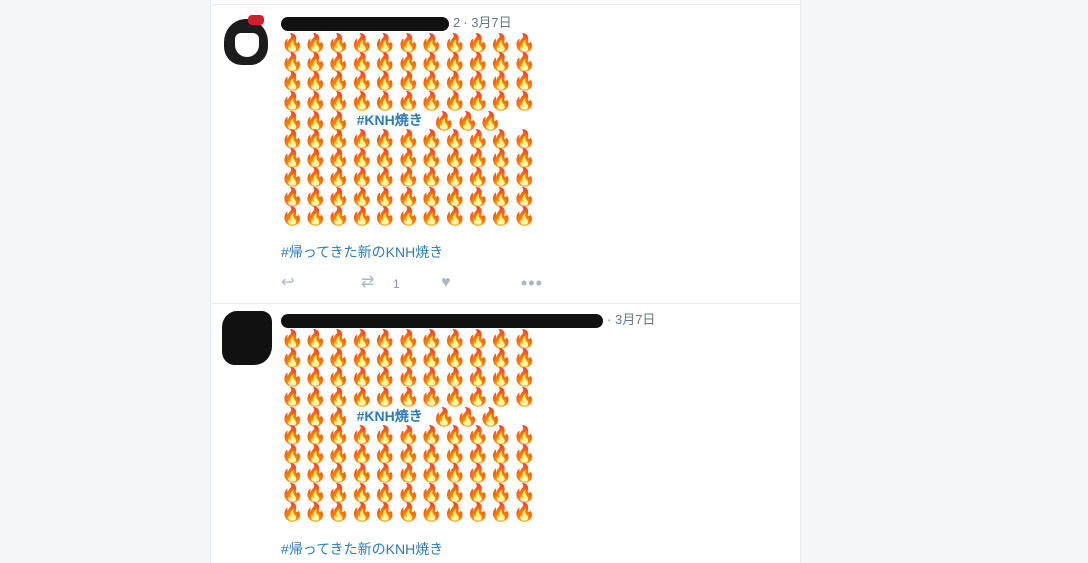 The width and height of the screenshot is (1088, 563). I want to click on tweet-header: · 3月7日, so click(468, 320).